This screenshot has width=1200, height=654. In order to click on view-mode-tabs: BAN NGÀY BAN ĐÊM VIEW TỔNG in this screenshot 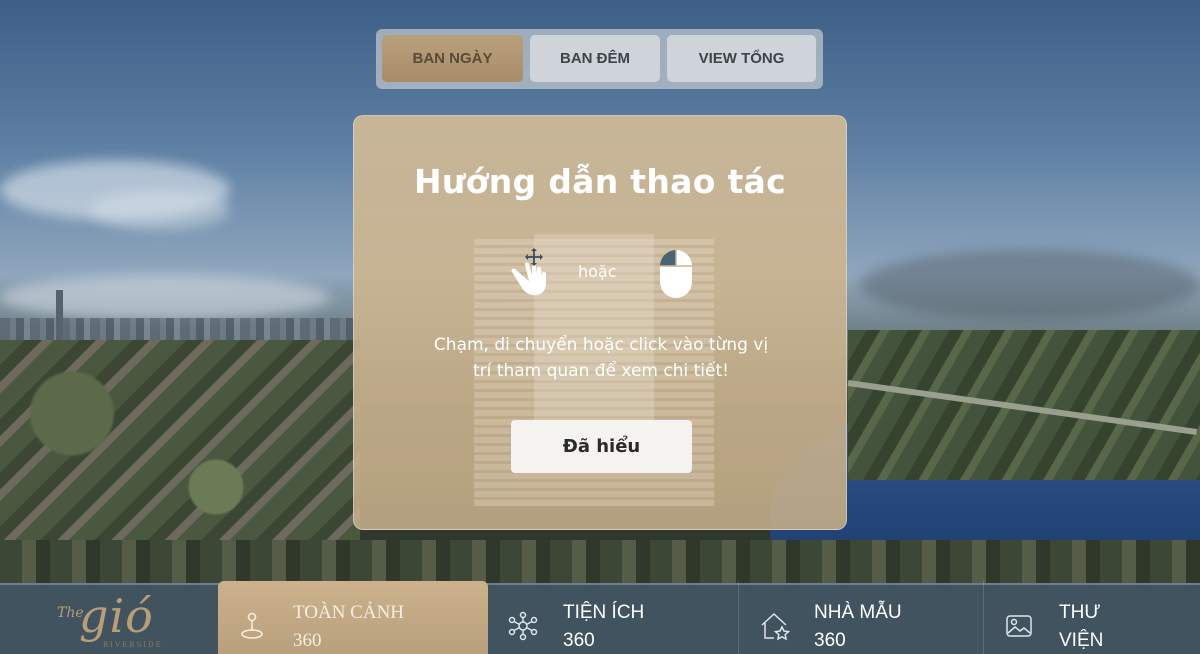, I will do `click(599, 59)`.